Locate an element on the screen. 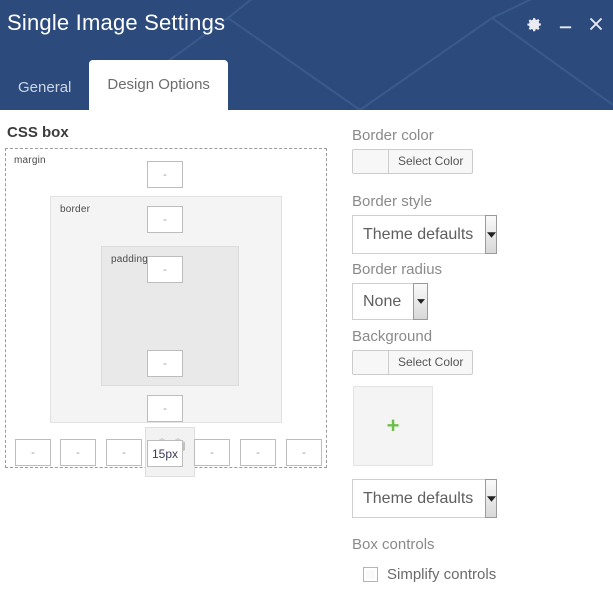 This screenshot has width=613, height=605. background-field: Background Select Color is located at coordinates (413, 353).